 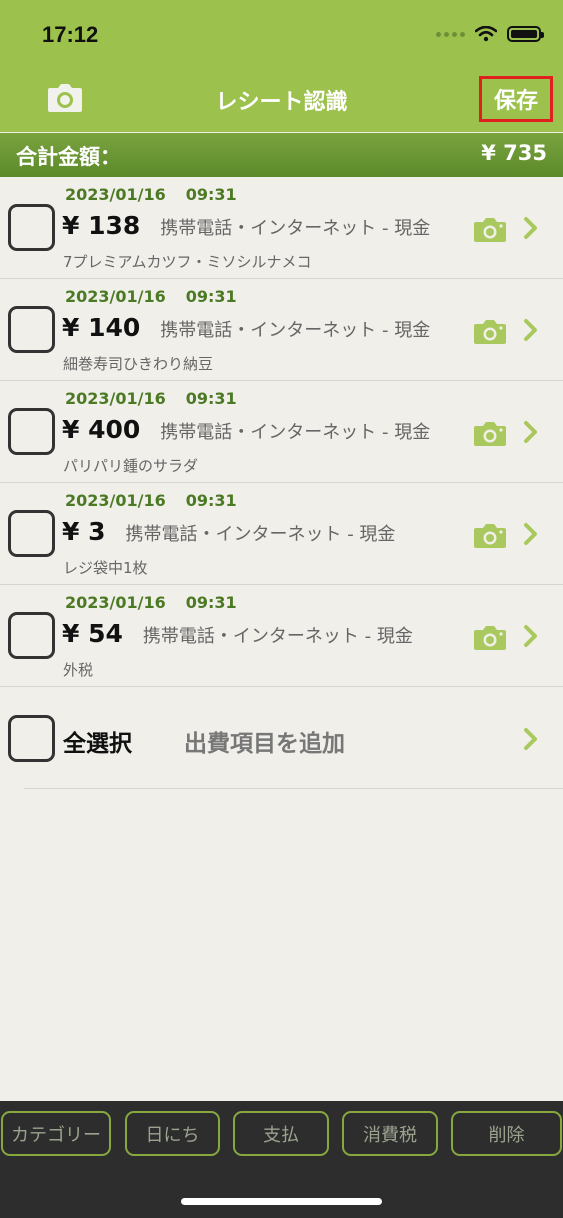 What do you see at coordinates (506, 1133) in the screenshot?
I see `delete-button: 削除` at bounding box center [506, 1133].